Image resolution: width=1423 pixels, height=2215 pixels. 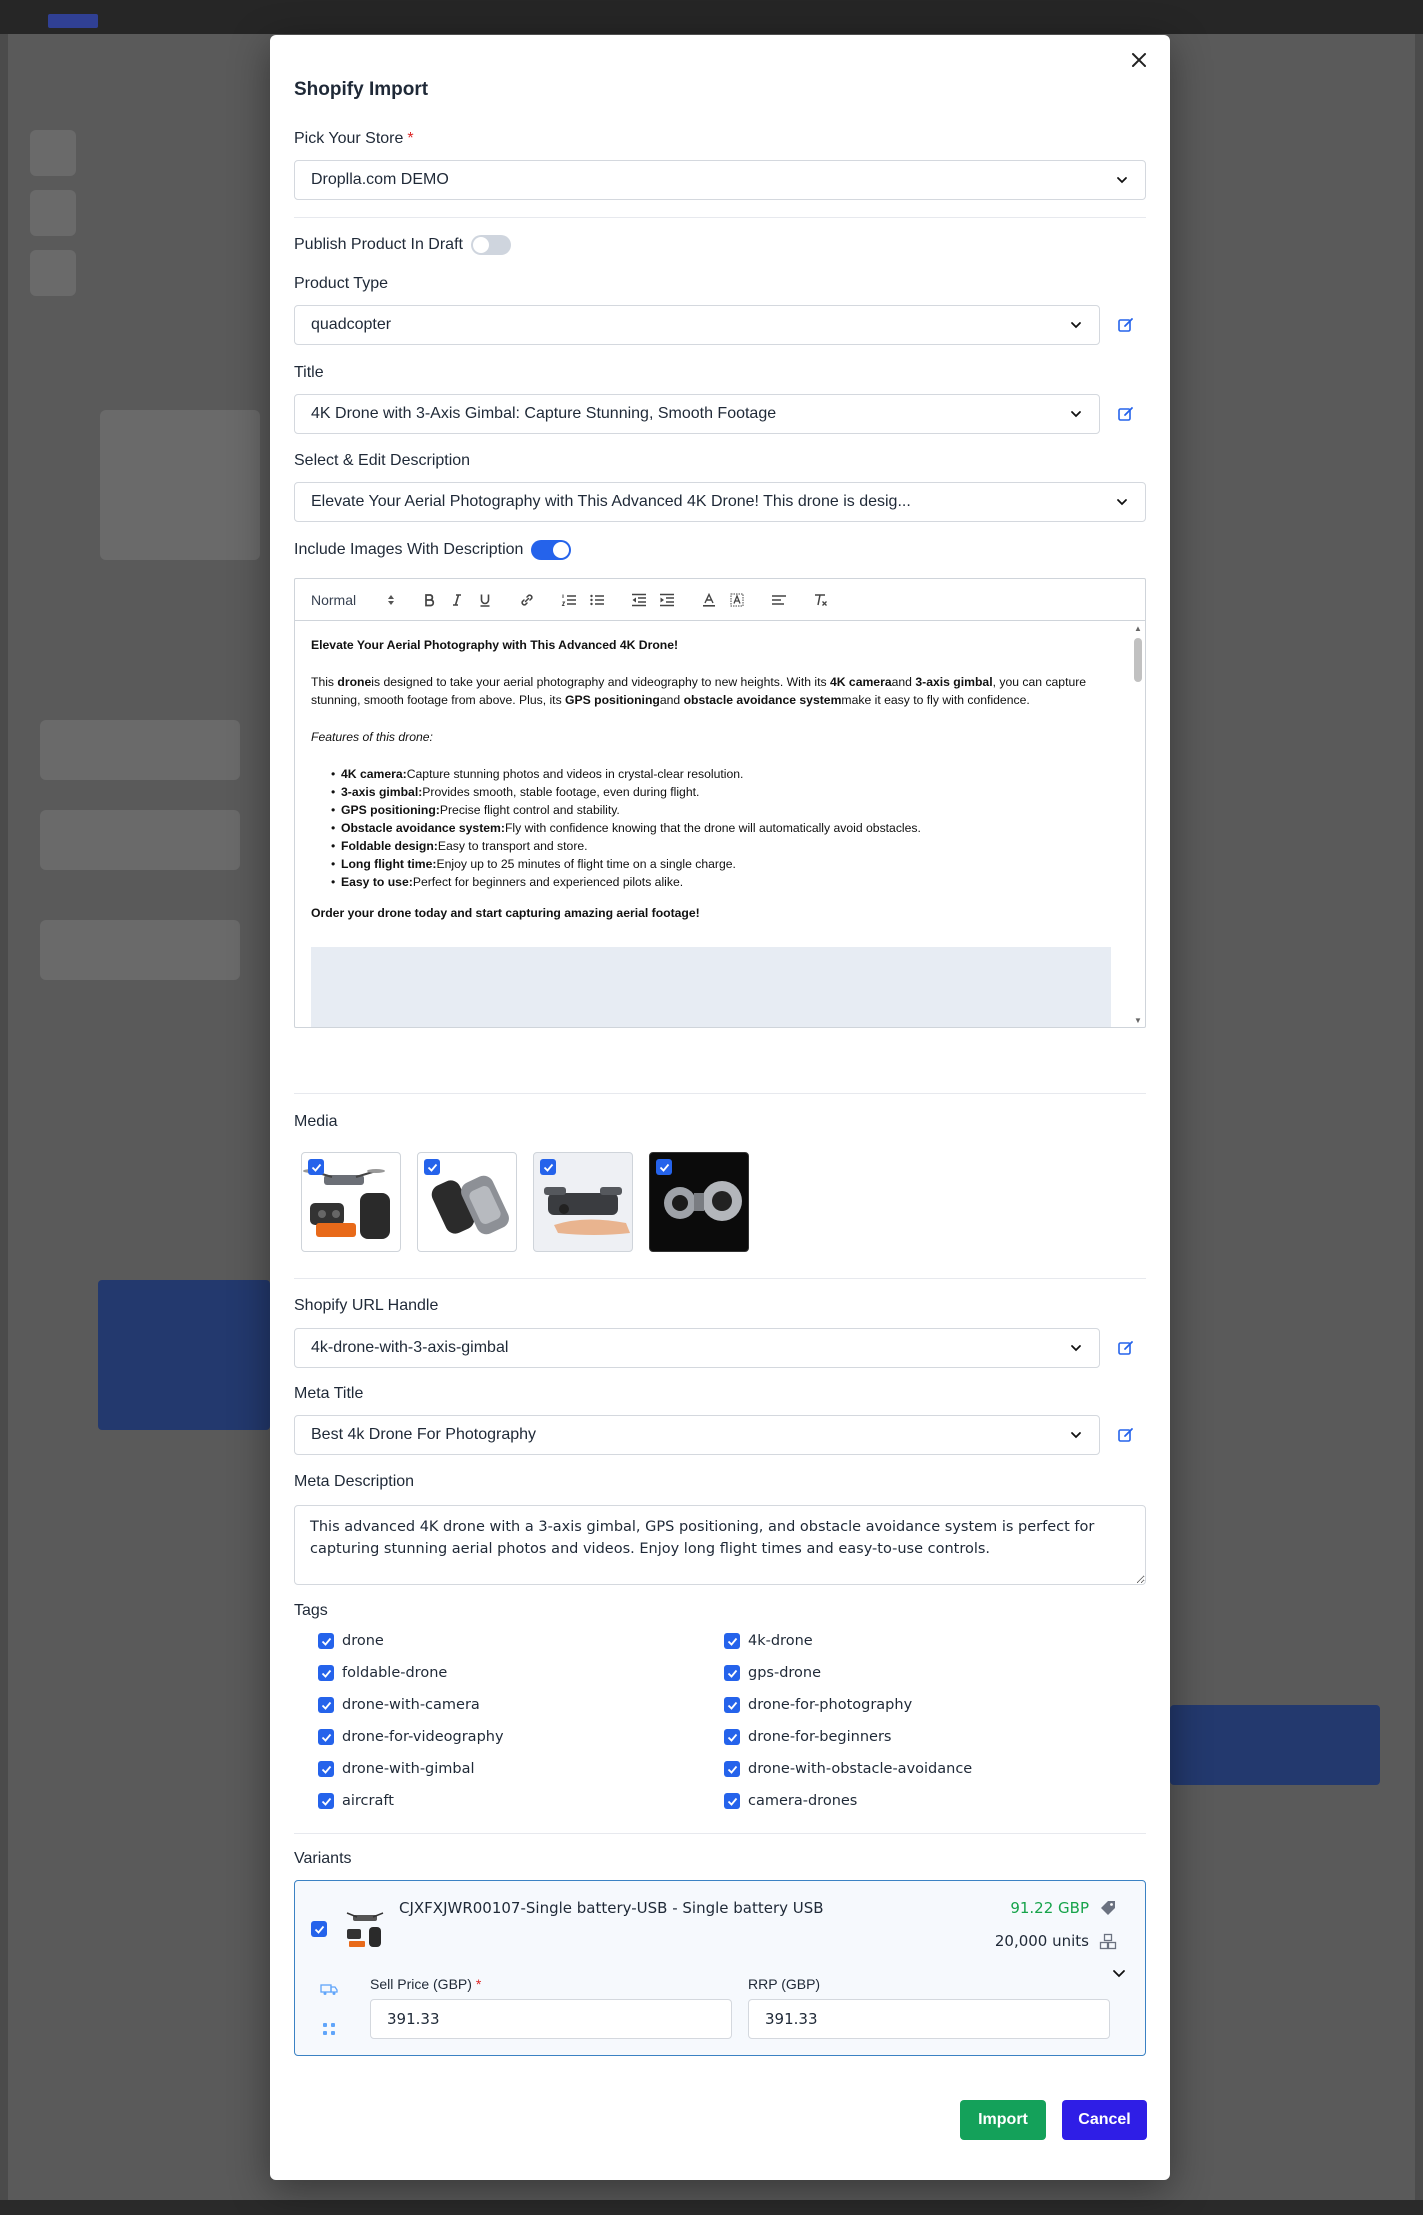 What do you see at coordinates (1139, 60) in the screenshot?
I see `close-button` at bounding box center [1139, 60].